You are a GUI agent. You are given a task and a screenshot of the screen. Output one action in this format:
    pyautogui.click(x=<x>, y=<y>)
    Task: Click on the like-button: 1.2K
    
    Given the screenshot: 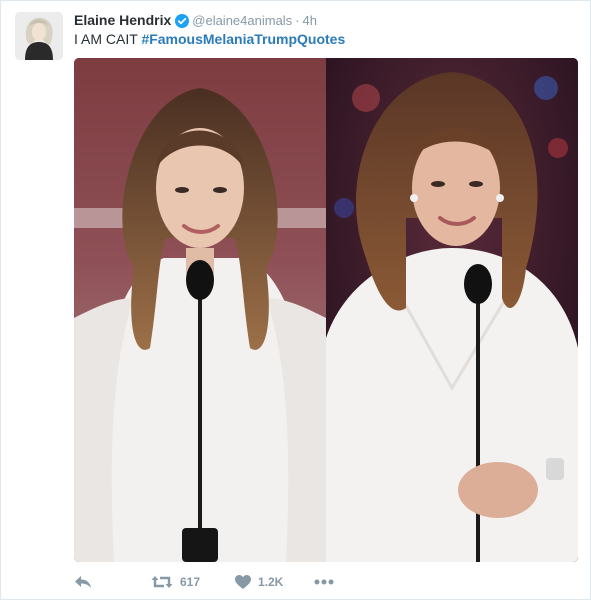 What is the action you would take?
    pyautogui.click(x=259, y=582)
    